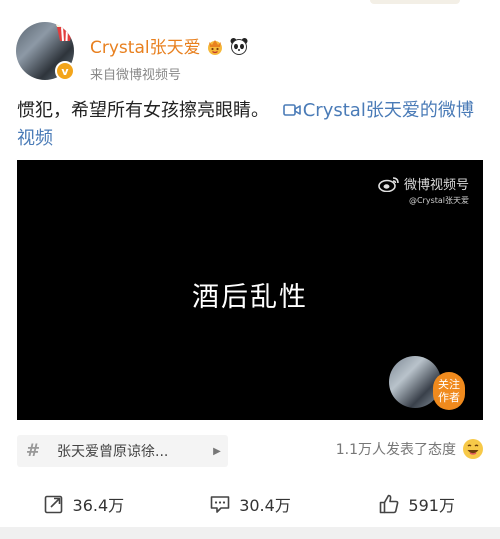 This screenshot has height=539, width=500. I want to click on comment-count: 30.4万, so click(265, 505).